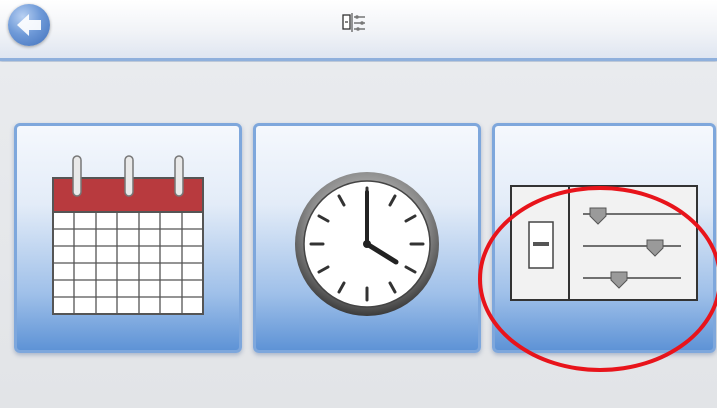  Describe the element at coordinates (353, 22) in the screenshot. I see `device-settings-icon` at that location.